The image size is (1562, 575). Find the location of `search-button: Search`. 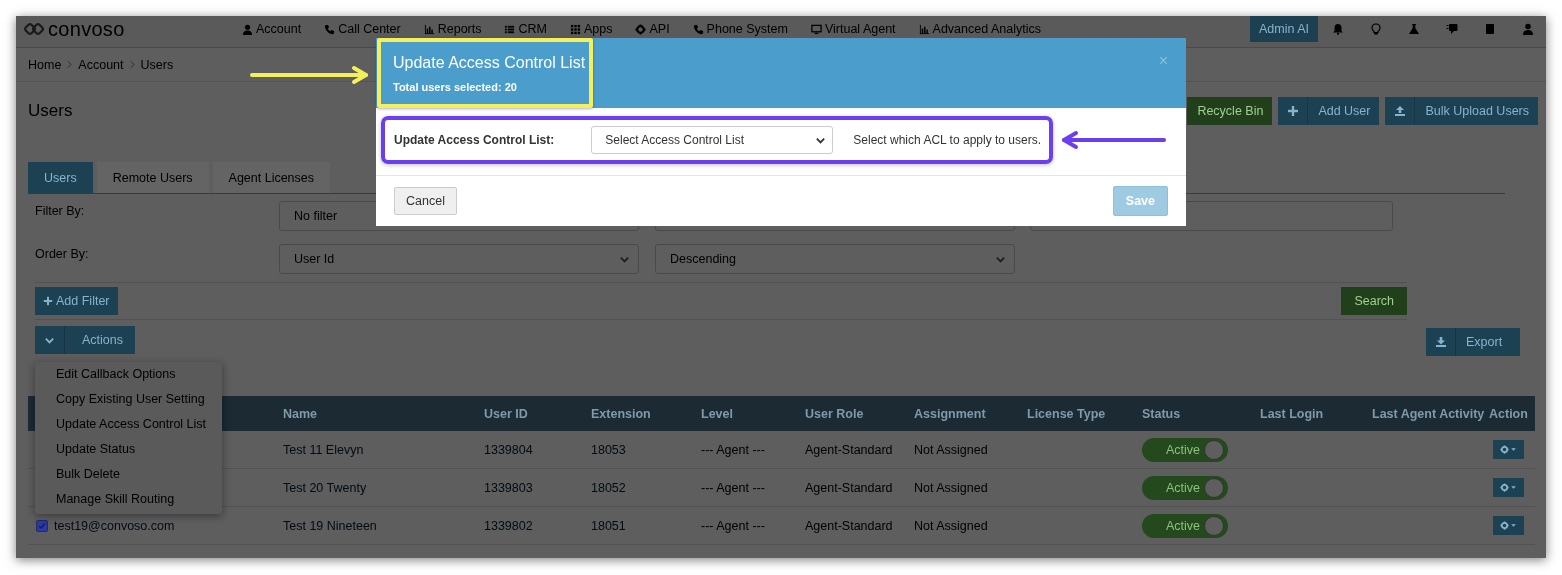

search-button: Search is located at coordinates (1374, 301).